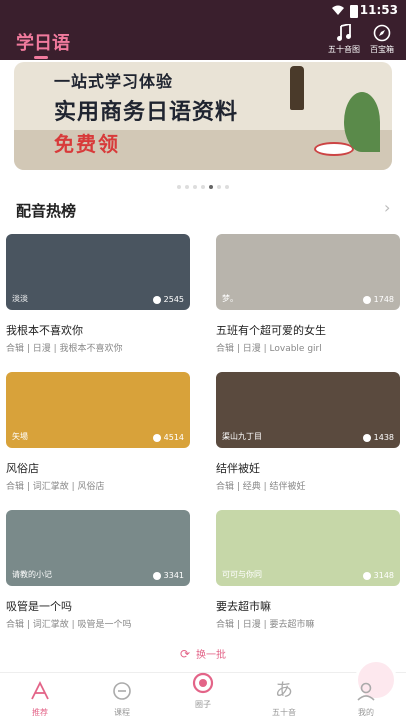  Describe the element at coordinates (366, 712) in the screenshot. I see `tab-label: 我的` at that location.